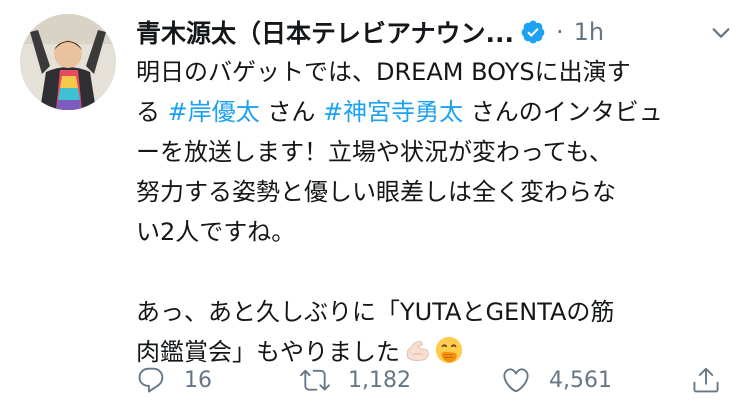 Image resolution: width=750 pixels, height=410 pixels. What do you see at coordinates (374, 152) in the screenshot?
I see `tweet-text-line: ーを放送します！立場や状況が変わっても、` at bounding box center [374, 152].